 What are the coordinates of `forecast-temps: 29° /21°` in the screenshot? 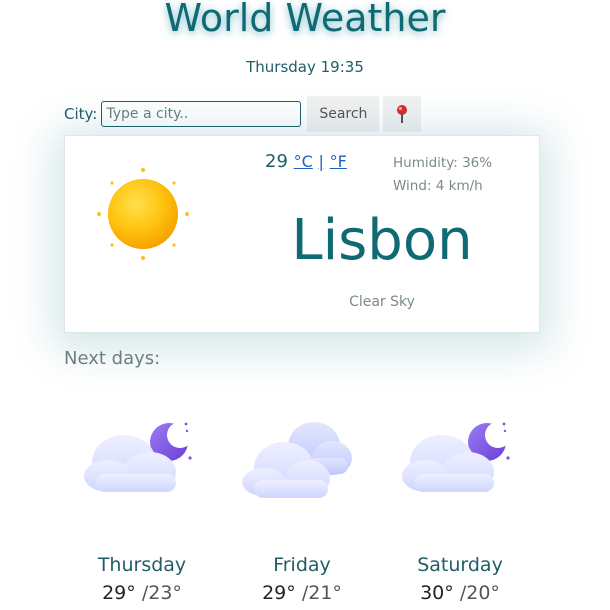 It's located at (302, 593).